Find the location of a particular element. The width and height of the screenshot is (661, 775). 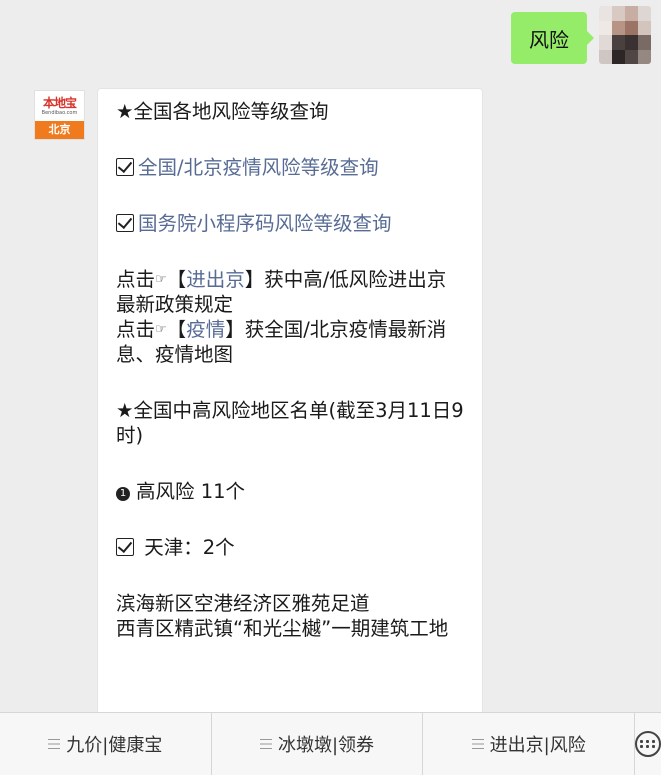

number-one-icon: 1 is located at coordinates (123, 494).